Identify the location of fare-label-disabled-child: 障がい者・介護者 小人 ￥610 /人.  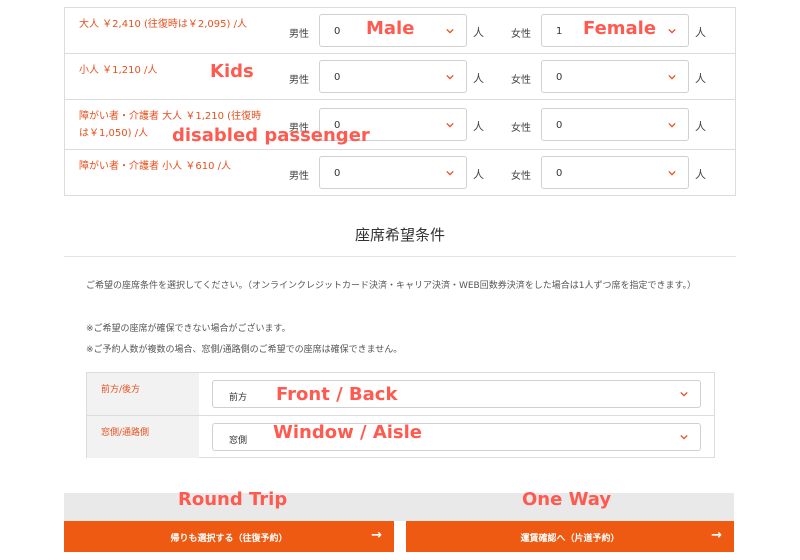
(155, 166).